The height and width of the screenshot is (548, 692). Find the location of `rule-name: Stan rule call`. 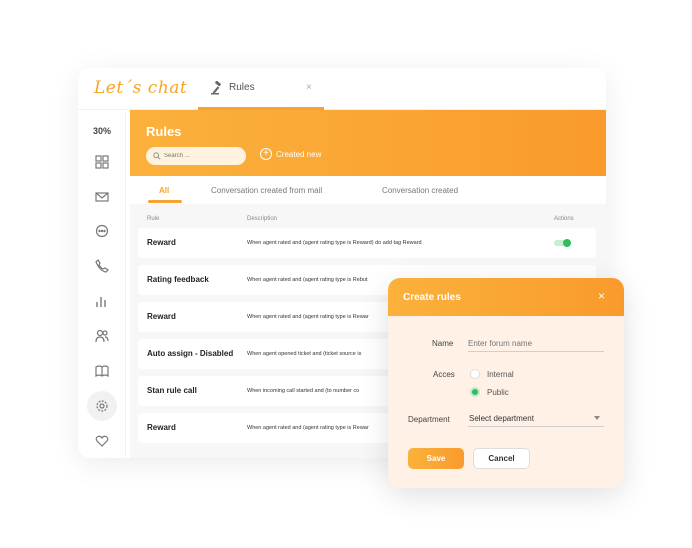

rule-name: Stan rule call is located at coordinates (172, 390).